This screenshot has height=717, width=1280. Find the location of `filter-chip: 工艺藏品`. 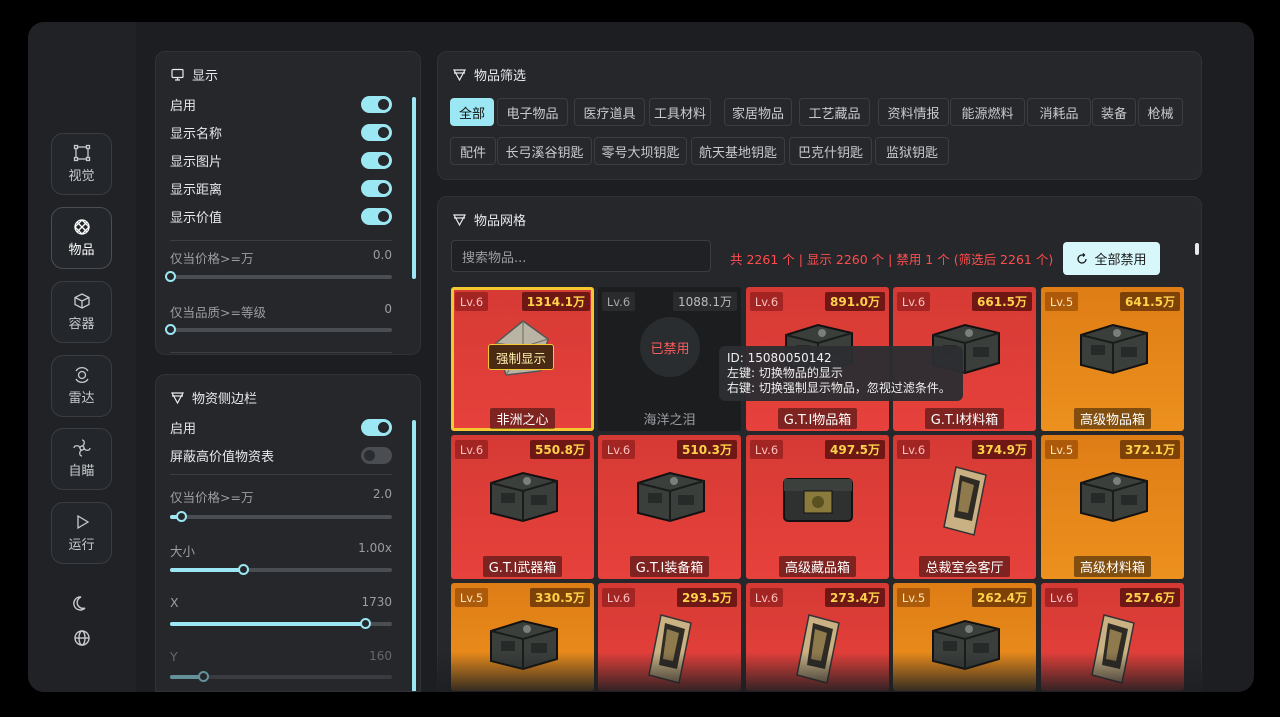

filter-chip: 工艺藏品 is located at coordinates (834, 112).